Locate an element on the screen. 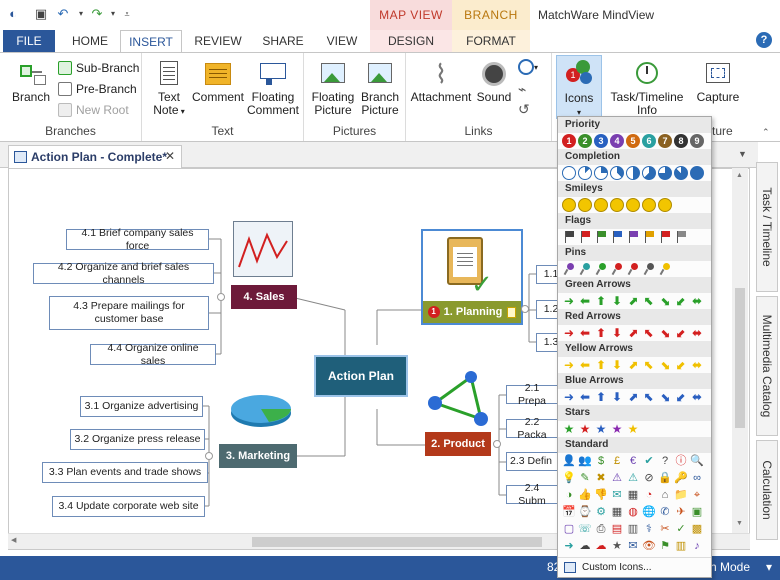 Image resolution: width=780 pixels, height=580 pixels. red-arrow-icon: ⬇ is located at coordinates (617, 333).